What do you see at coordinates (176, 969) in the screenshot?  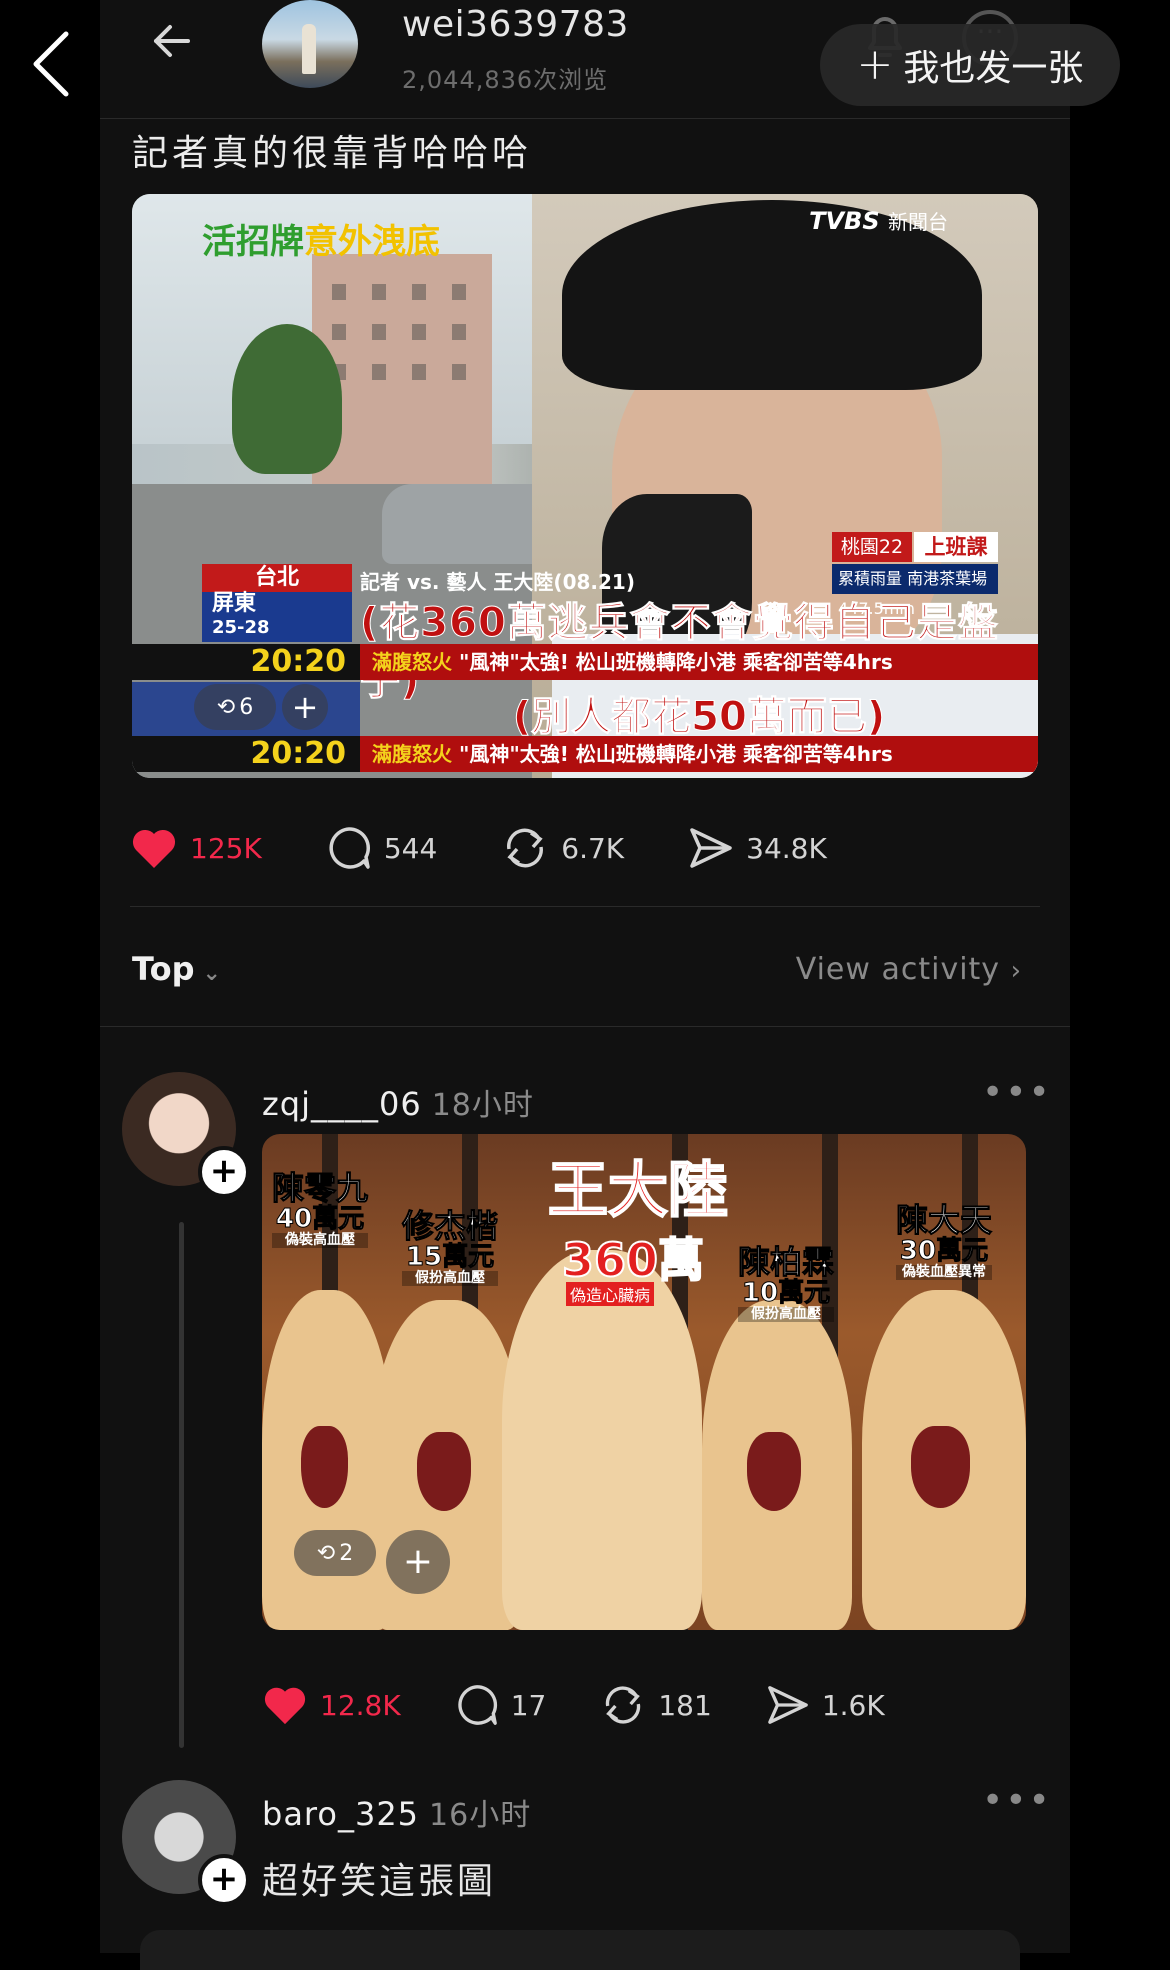 I see `sort-dropdown: Top ⌄` at bounding box center [176, 969].